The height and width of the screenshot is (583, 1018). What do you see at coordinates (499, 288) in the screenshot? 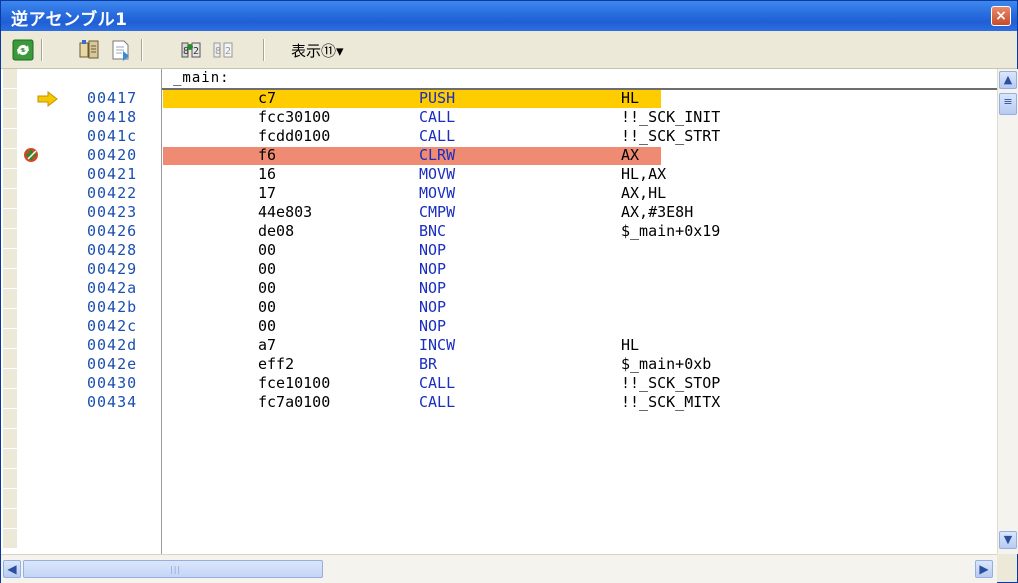
I see `code-row: 0042a 00 NOP` at bounding box center [499, 288].